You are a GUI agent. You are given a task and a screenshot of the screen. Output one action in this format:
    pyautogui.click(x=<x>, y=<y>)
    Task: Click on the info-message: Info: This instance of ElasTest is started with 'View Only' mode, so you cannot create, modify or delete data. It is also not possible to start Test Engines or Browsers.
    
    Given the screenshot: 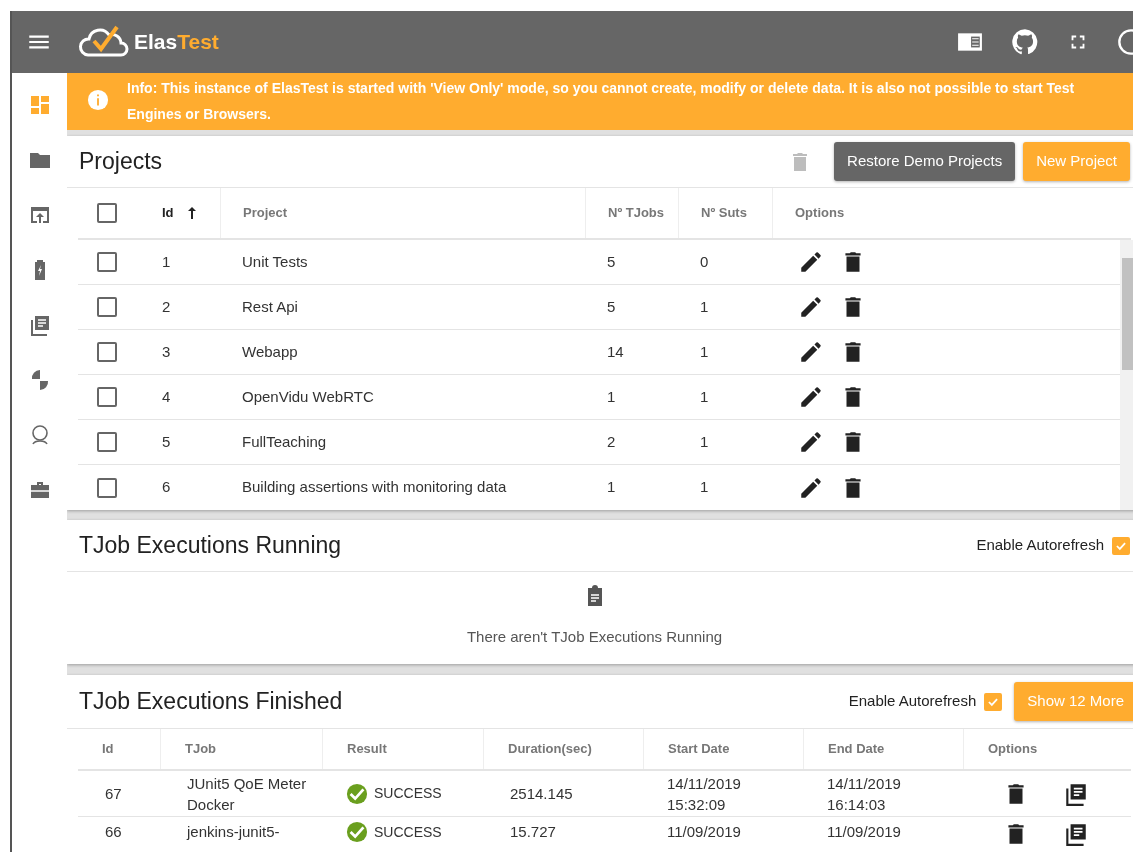 What is the action you would take?
    pyautogui.click(x=601, y=101)
    